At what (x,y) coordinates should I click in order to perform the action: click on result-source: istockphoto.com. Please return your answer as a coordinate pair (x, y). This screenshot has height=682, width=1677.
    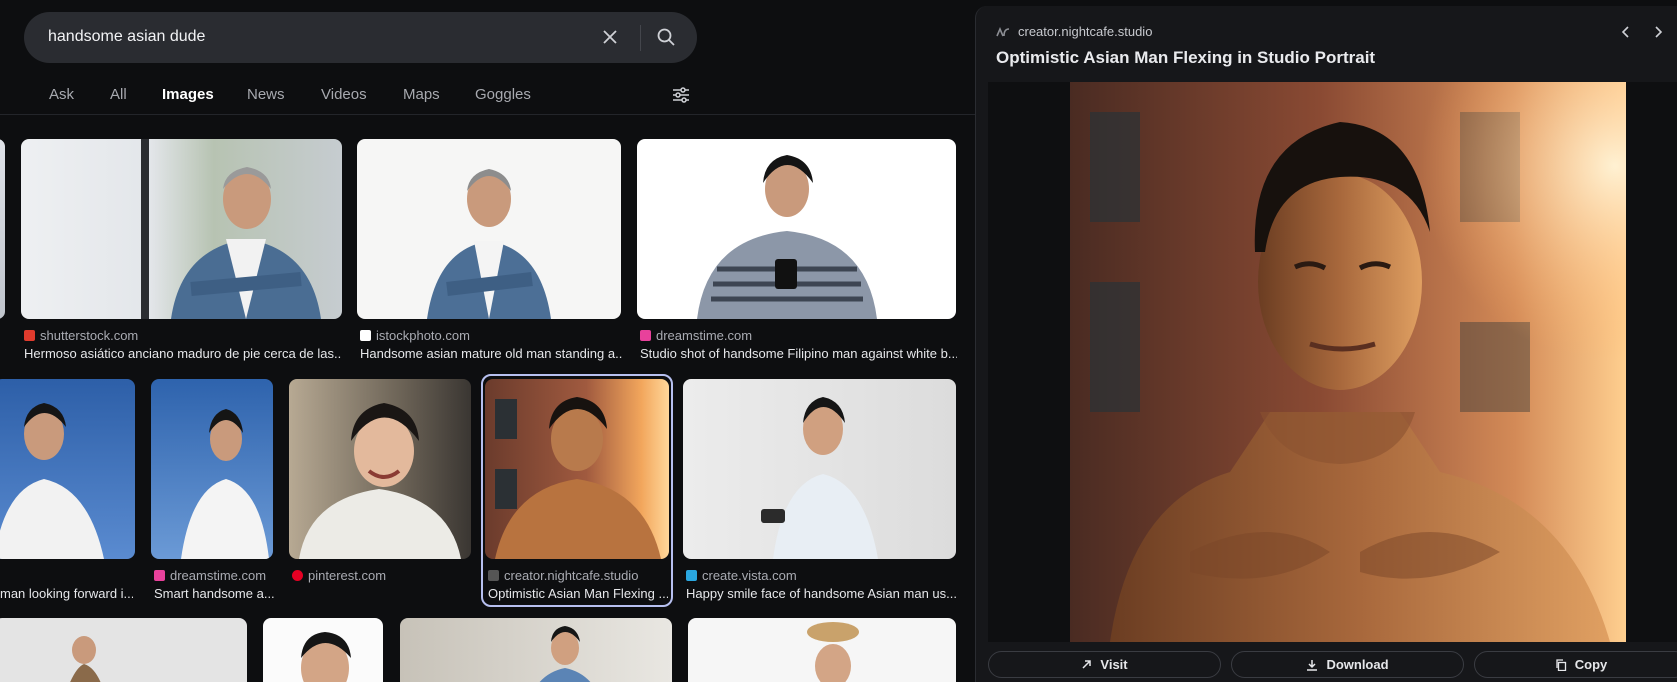
    Looking at the image, I should click on (415, 335).